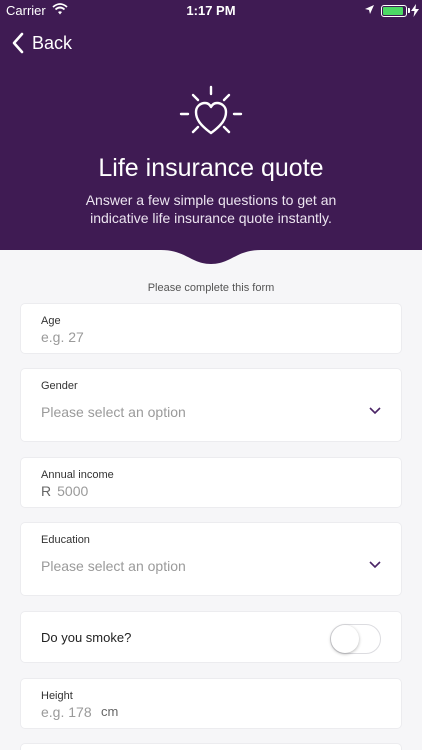 The height and width of the screenshot is (750, 422). Describe the element at coordinates (345, 639) in the screenshot. I see `toggle-knob` at that location.